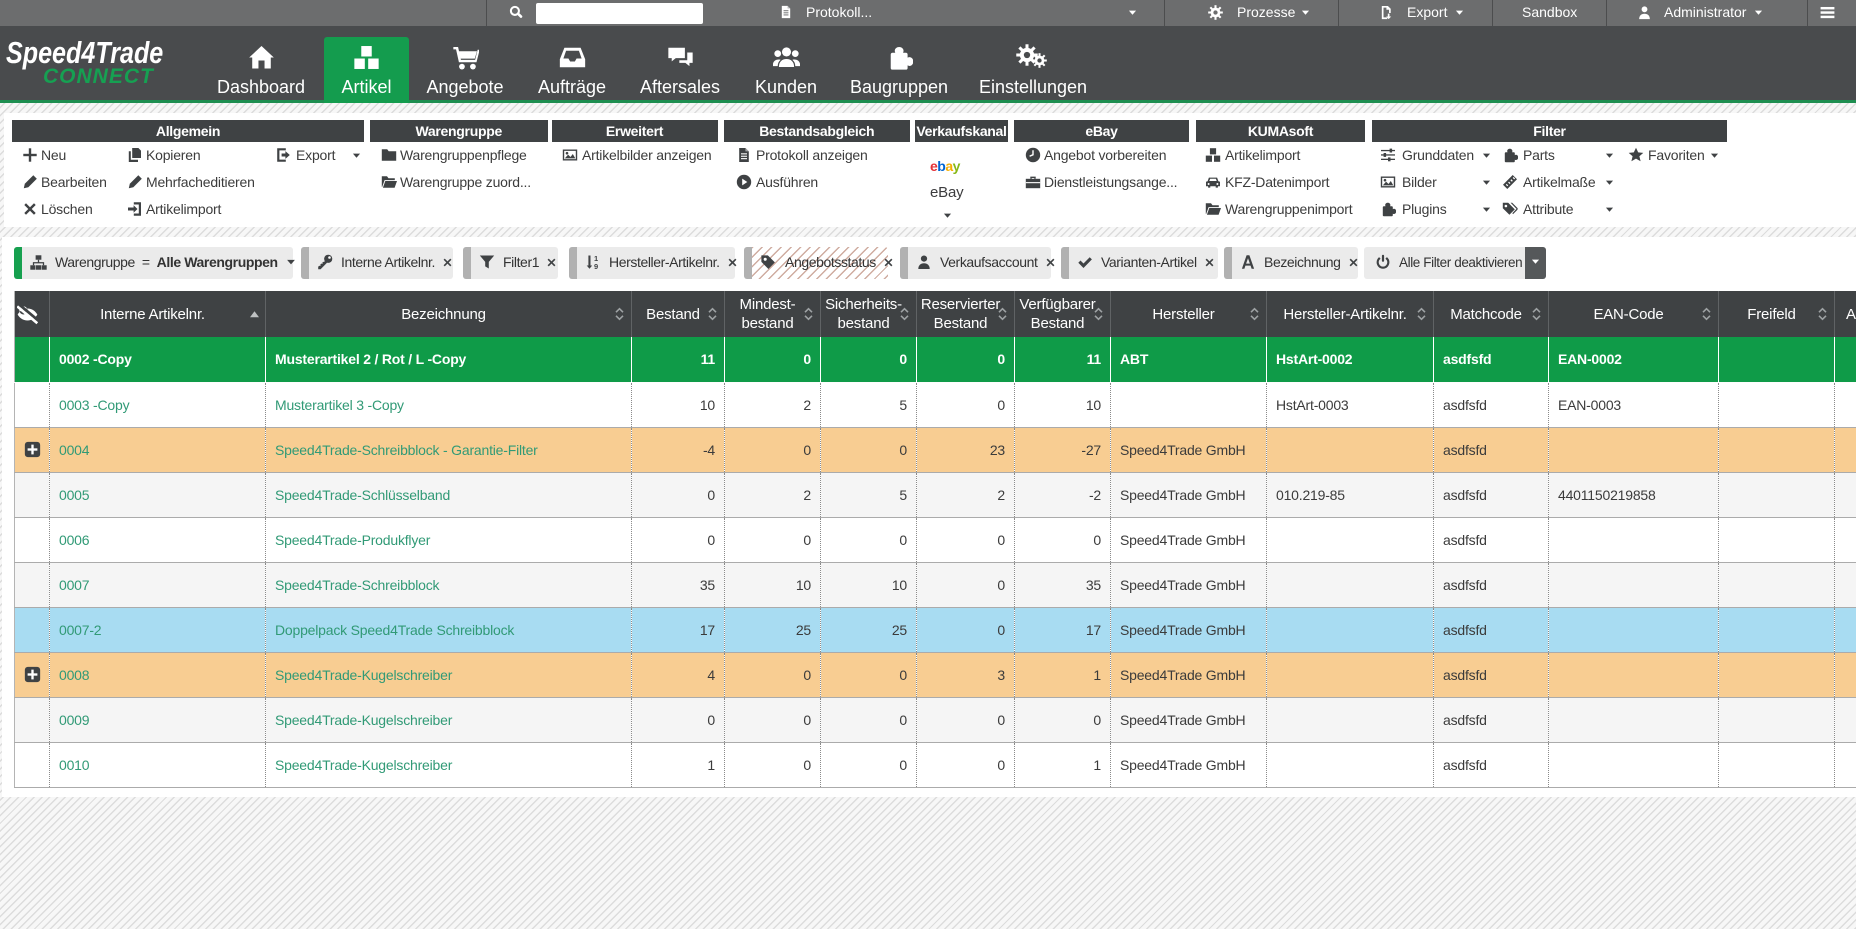  Describe the element at coordinates (596, 266) in the screenshot. I see `svg-text: 9` at that location.